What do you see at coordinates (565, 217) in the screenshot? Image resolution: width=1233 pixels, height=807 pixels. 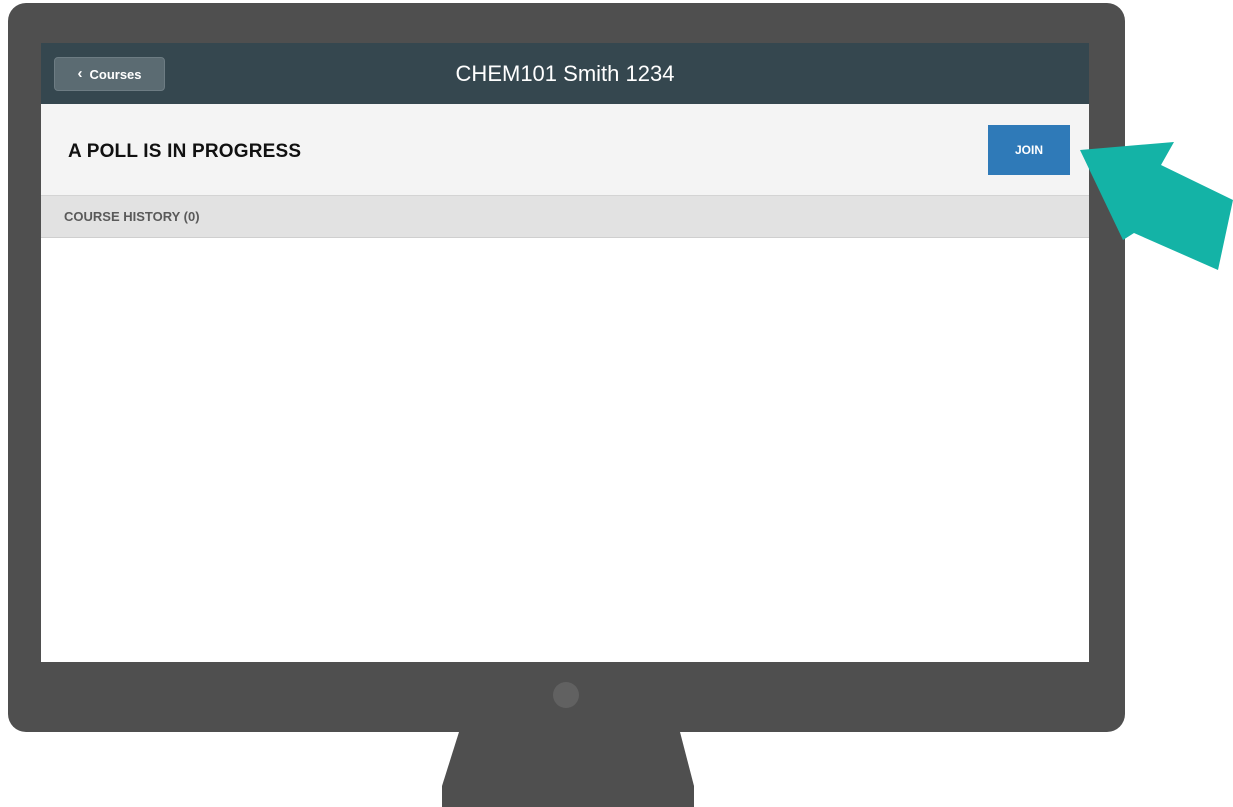 I see `course-history-header: COURSE HISTORY (0)` at bounding box center [565, 217].